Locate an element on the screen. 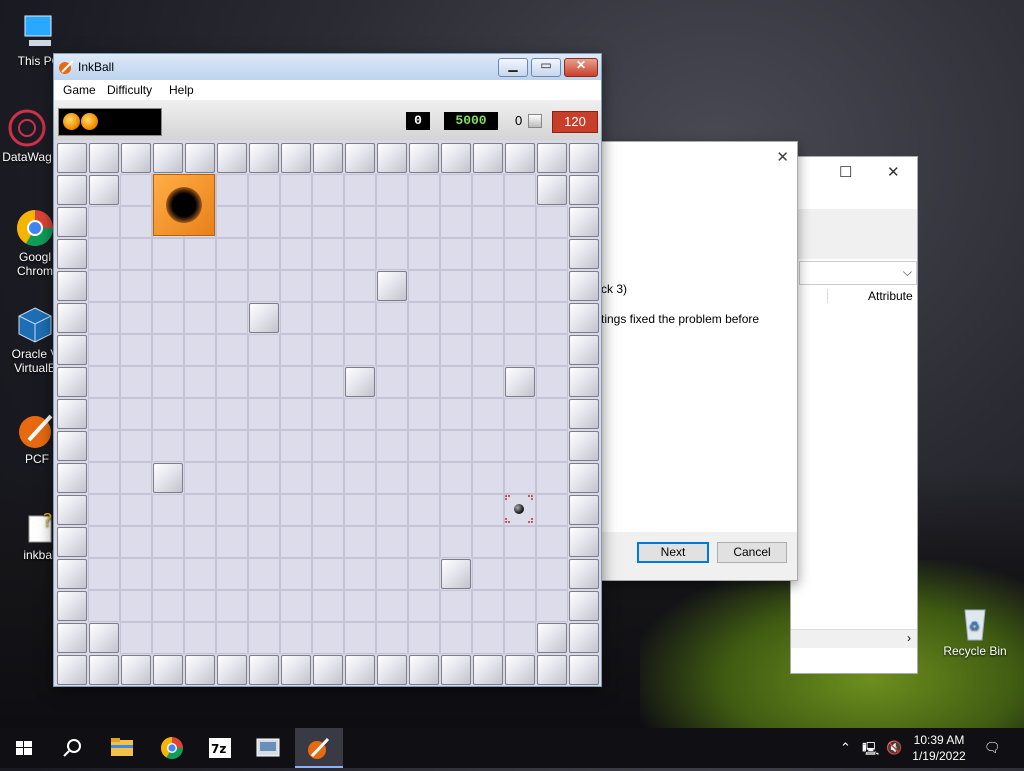  maximize-icon: ☐ is located at coordinates (845, 172).